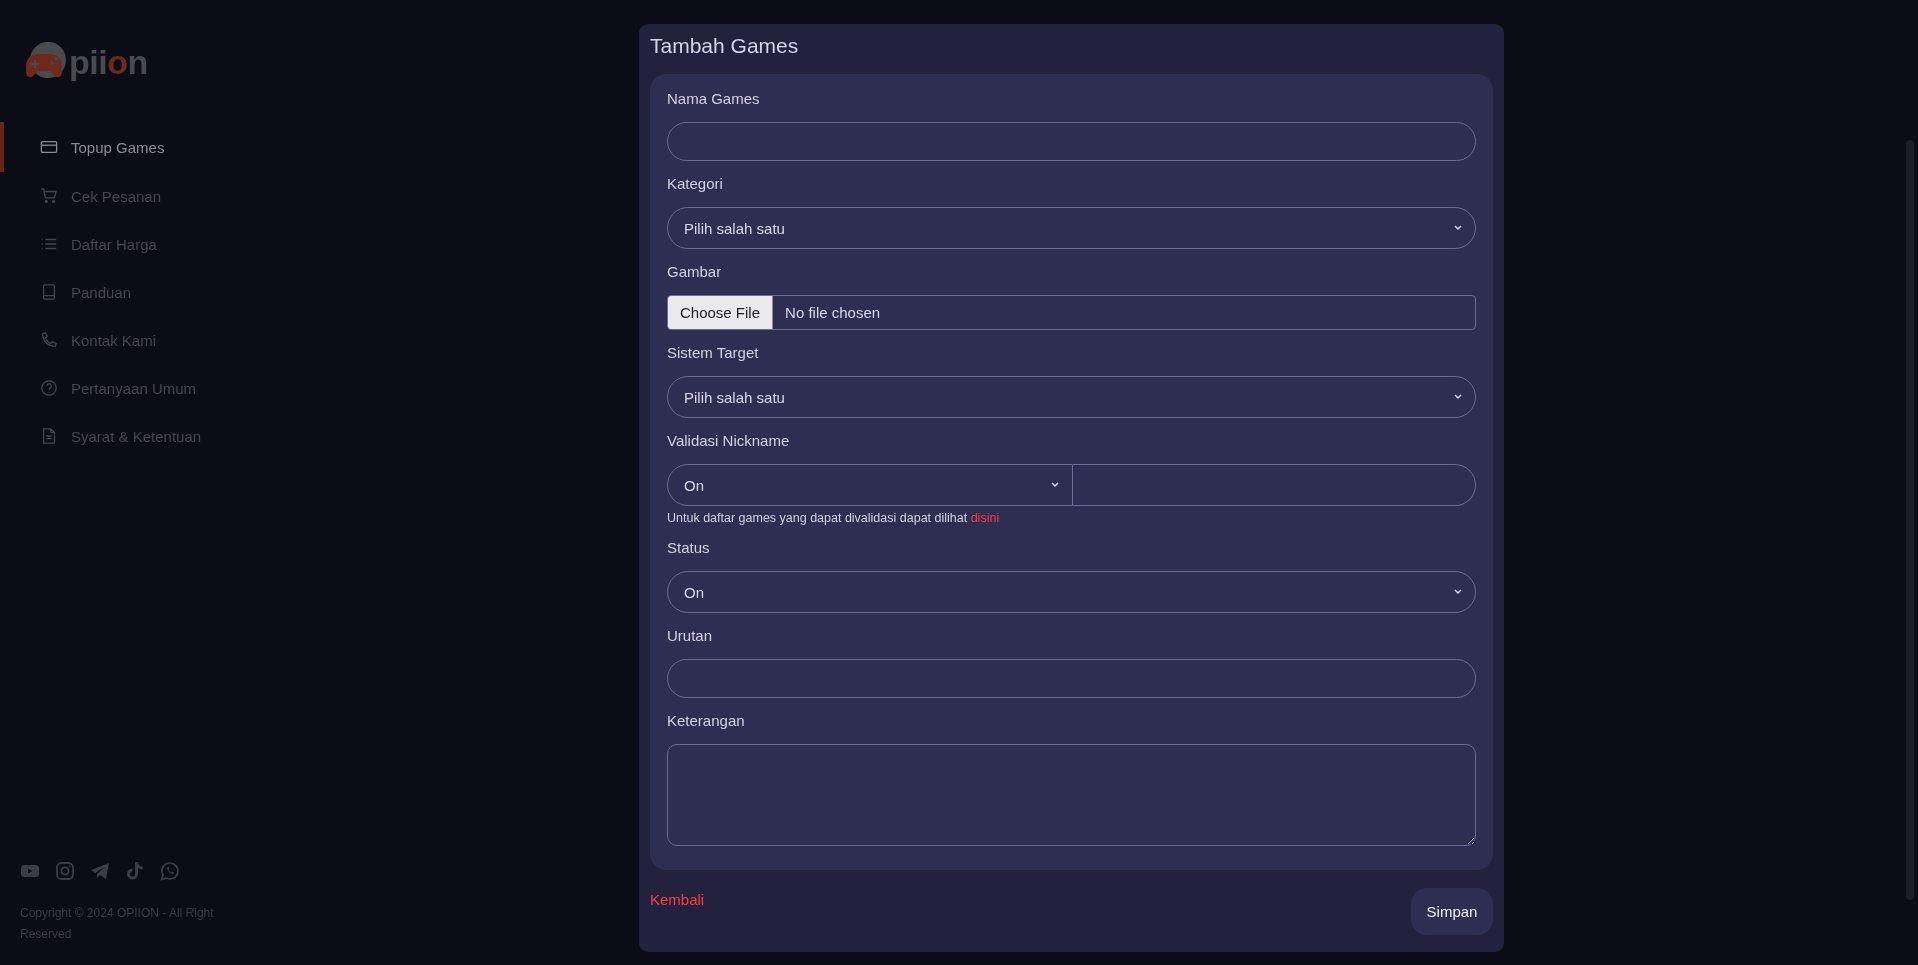 The height and width of the screenshot is (965, 1918). Describe the element at coordinates (49, 436) in the screenshot. I see `document-icon` at that location.